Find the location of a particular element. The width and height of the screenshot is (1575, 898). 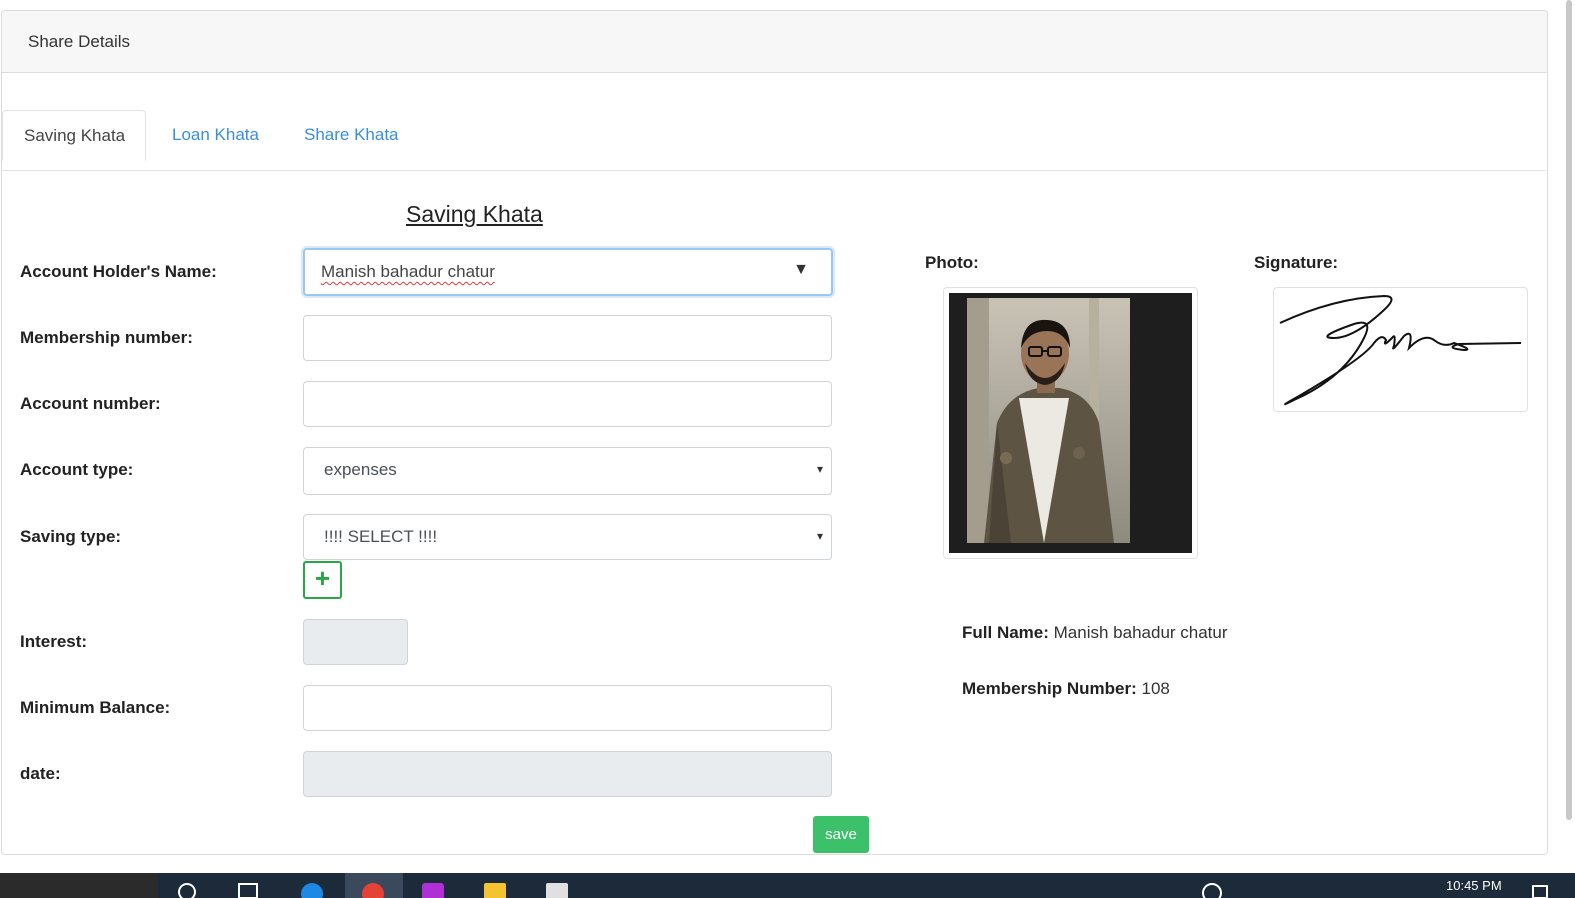

signature-image-icon is located at coordinates (1400, 350).